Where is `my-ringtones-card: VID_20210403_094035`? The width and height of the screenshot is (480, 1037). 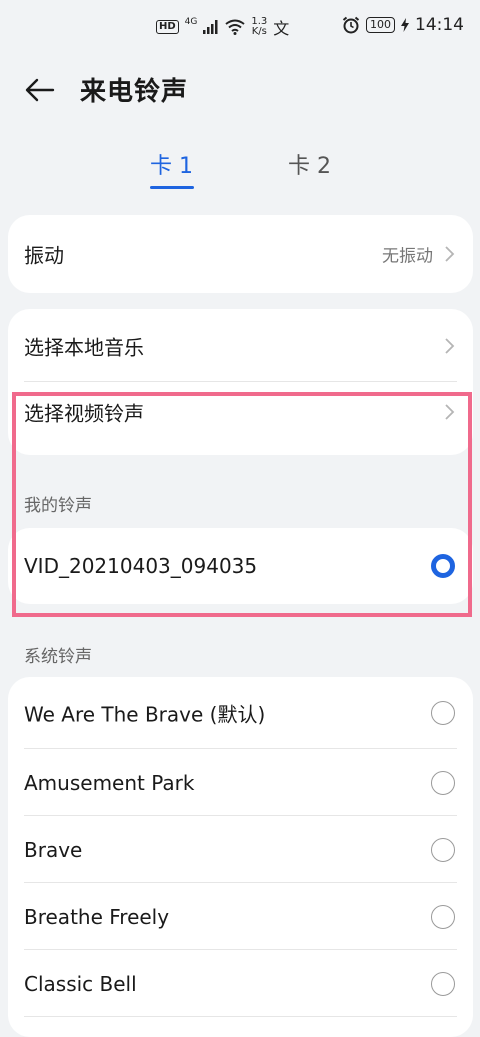 my-ringtones-card: VID_20210403_094035 is located at coordinates (240, 566).